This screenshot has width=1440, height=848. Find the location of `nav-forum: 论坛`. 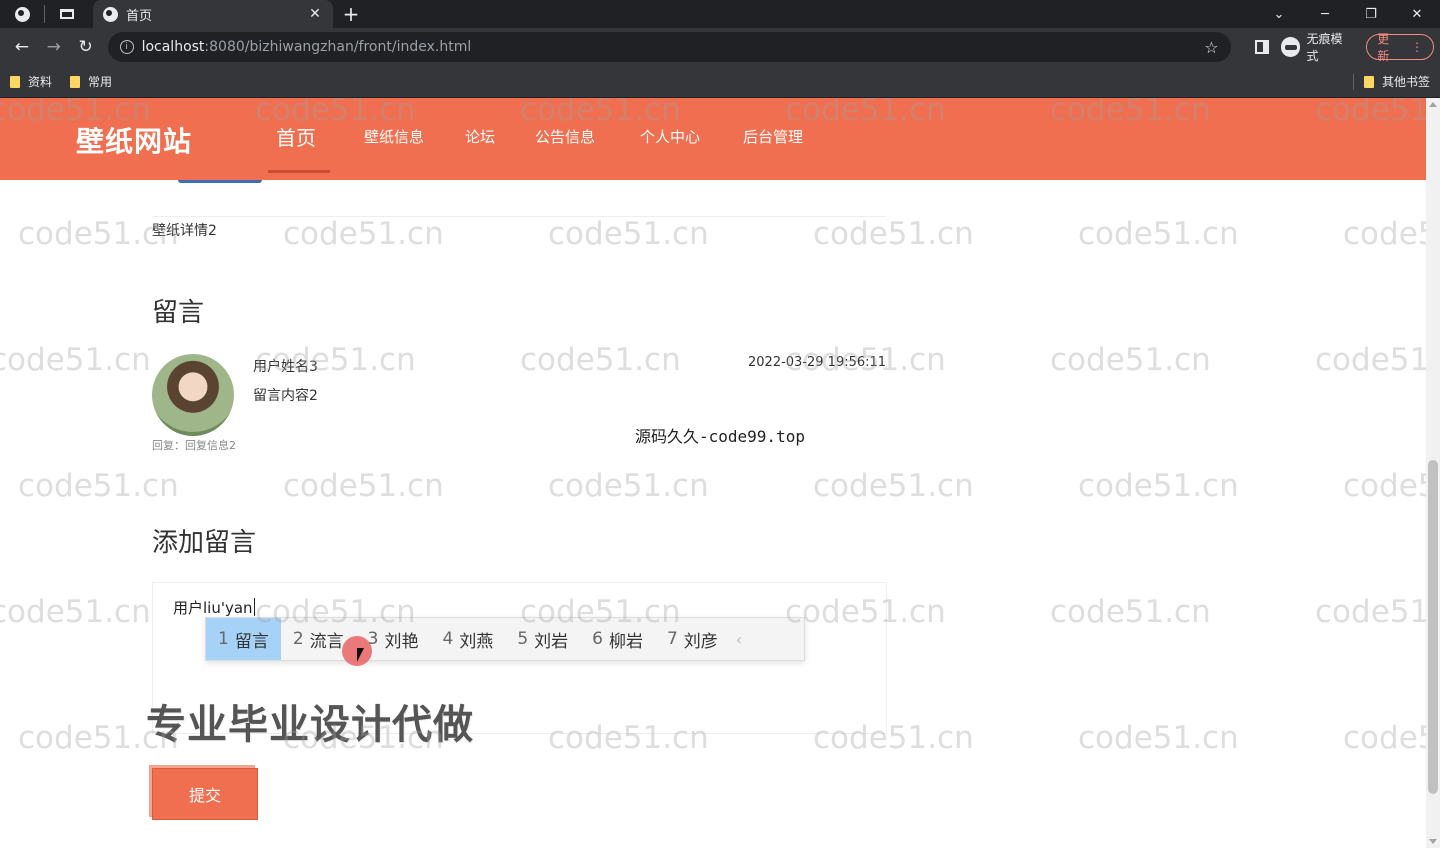

nav-forum: 论坛 is located at coordinates (480, 136).